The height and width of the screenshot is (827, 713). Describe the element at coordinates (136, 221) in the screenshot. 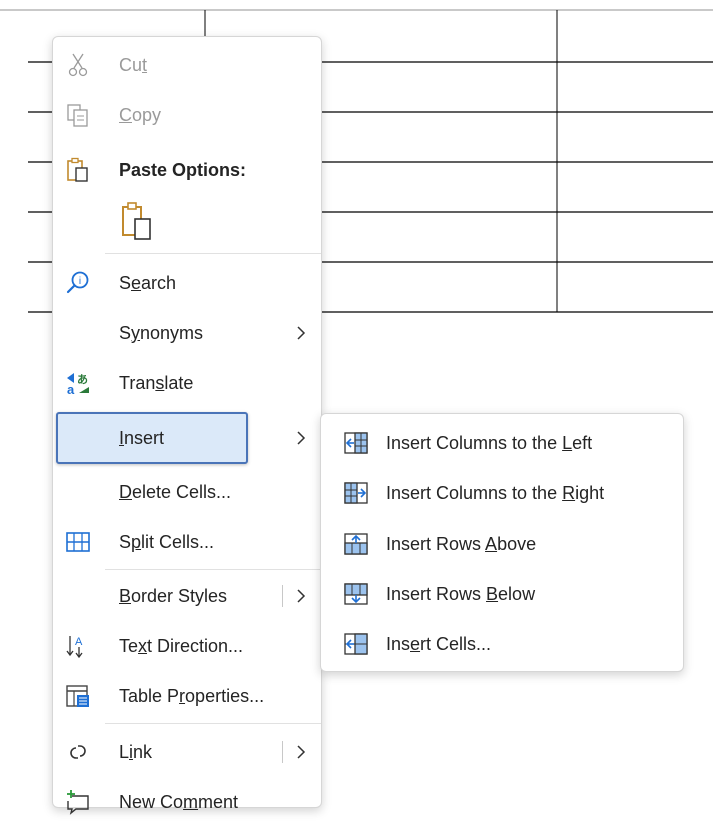

I see `paste-keep-text-icon` at that location.